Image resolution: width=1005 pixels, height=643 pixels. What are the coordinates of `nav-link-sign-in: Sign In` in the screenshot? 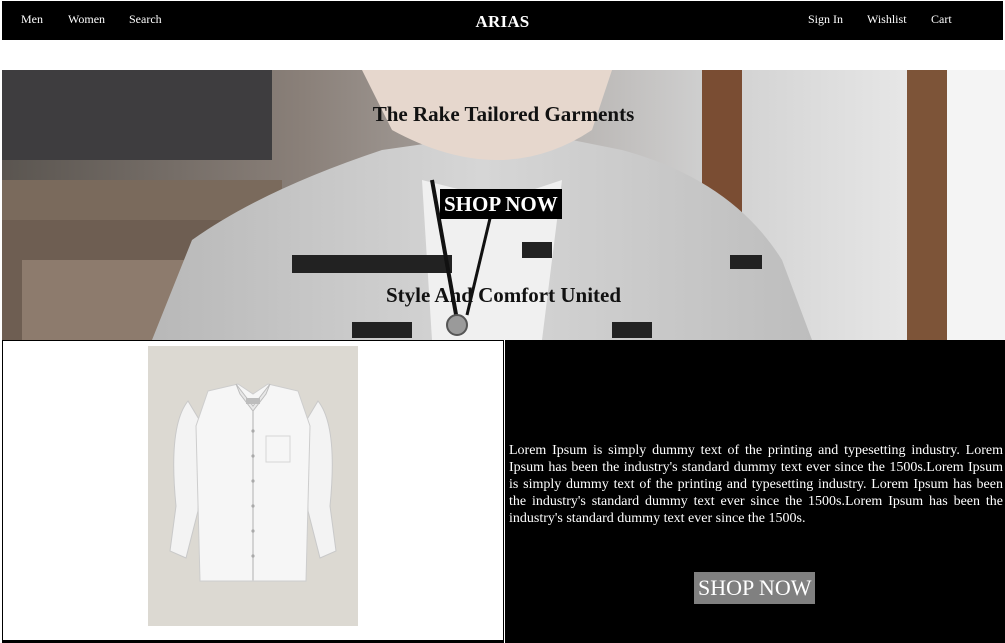 It's located at (825, 19).